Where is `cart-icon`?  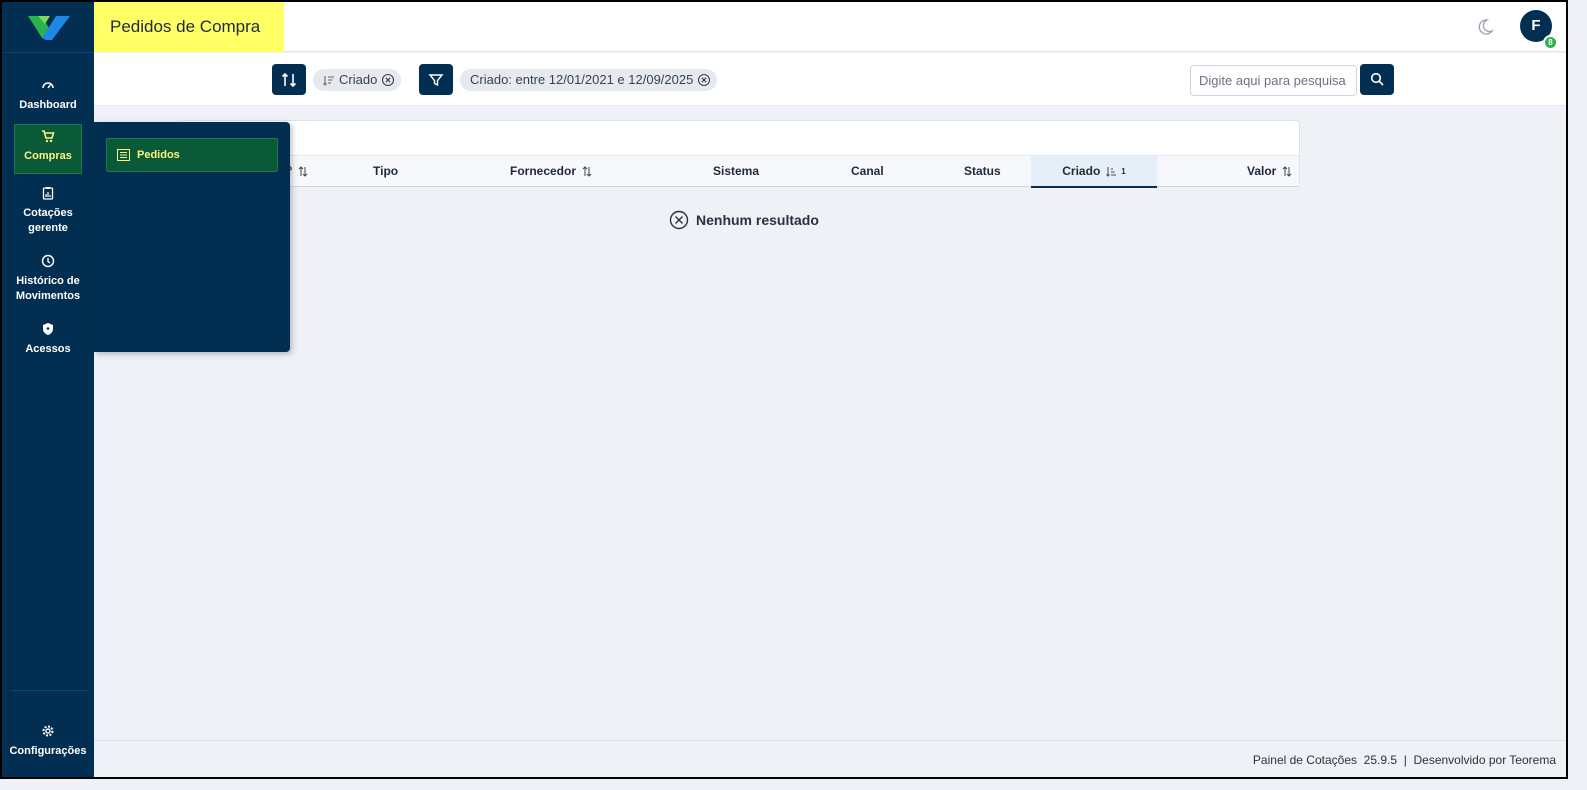
cart-icon is located at coordinates (48, 136).